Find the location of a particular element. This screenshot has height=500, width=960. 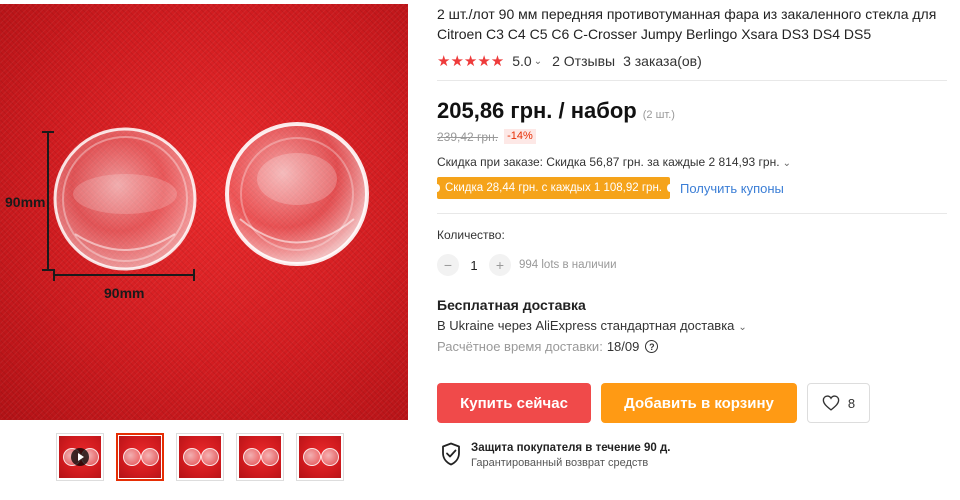

lens-illustration is located at coordinates (205, 201).